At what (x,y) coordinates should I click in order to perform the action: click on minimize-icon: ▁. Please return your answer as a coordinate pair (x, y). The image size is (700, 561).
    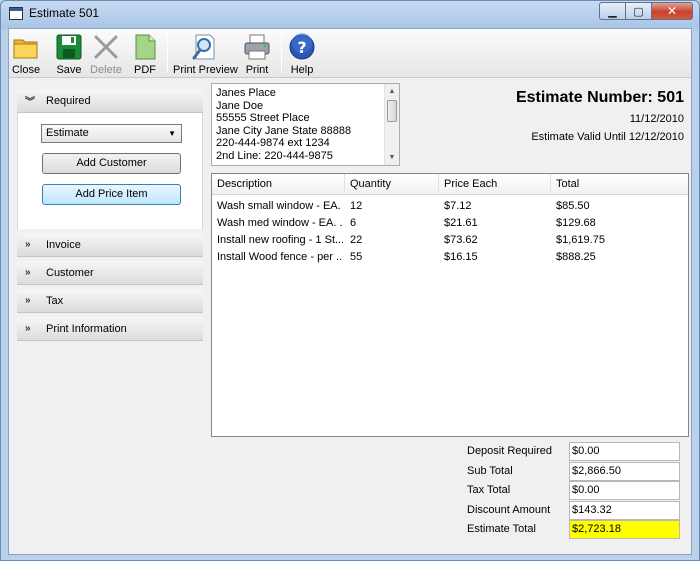
    Looking at the image, I should click on (612, 11).